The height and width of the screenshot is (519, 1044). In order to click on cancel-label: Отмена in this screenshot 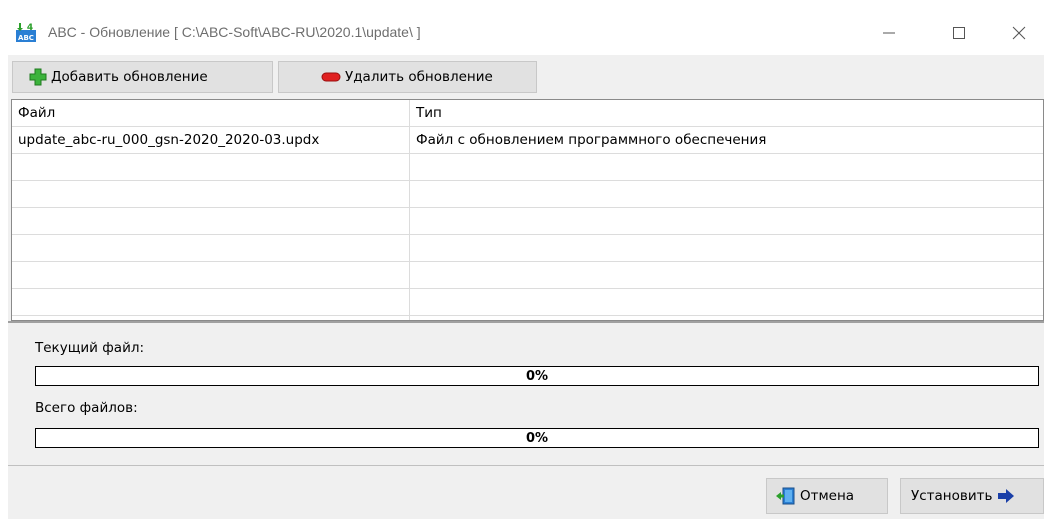, I will do `click(827, 496)`.